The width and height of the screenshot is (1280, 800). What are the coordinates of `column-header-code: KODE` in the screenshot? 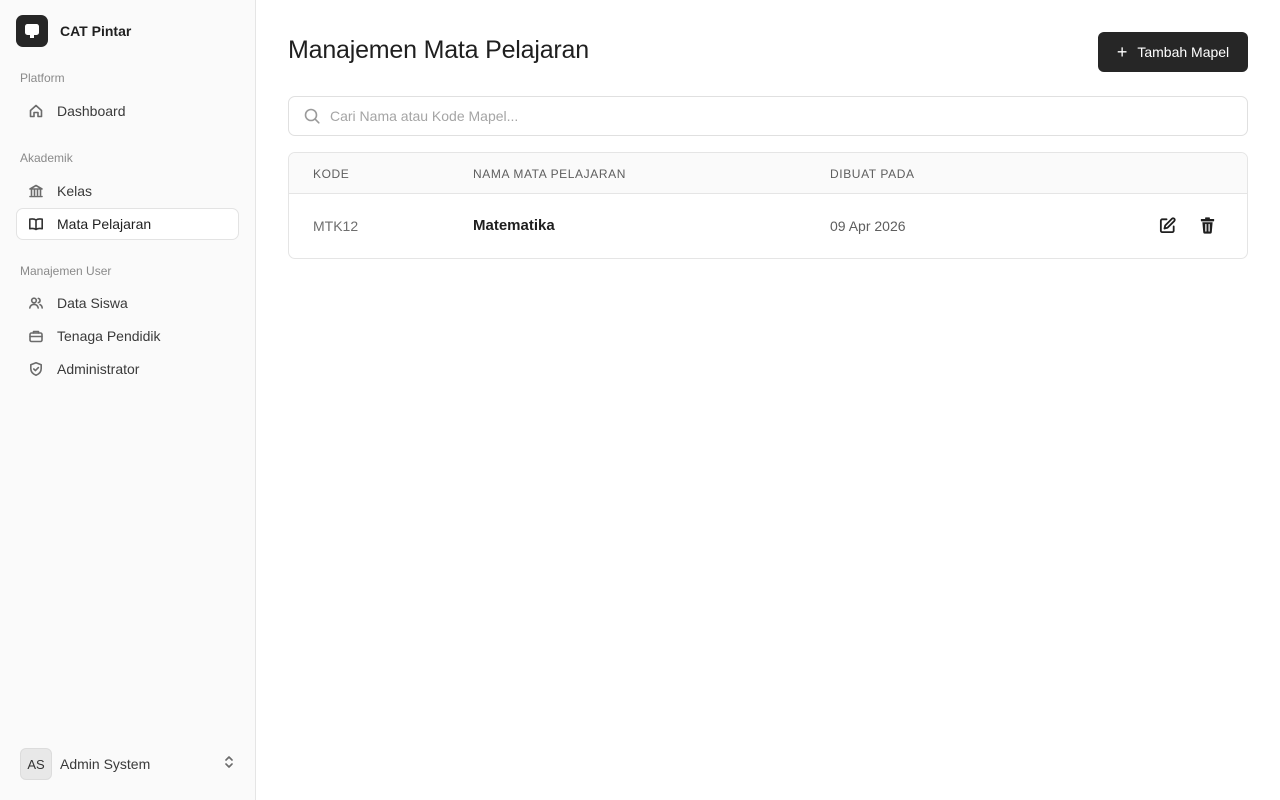 It's located at (331, 174).